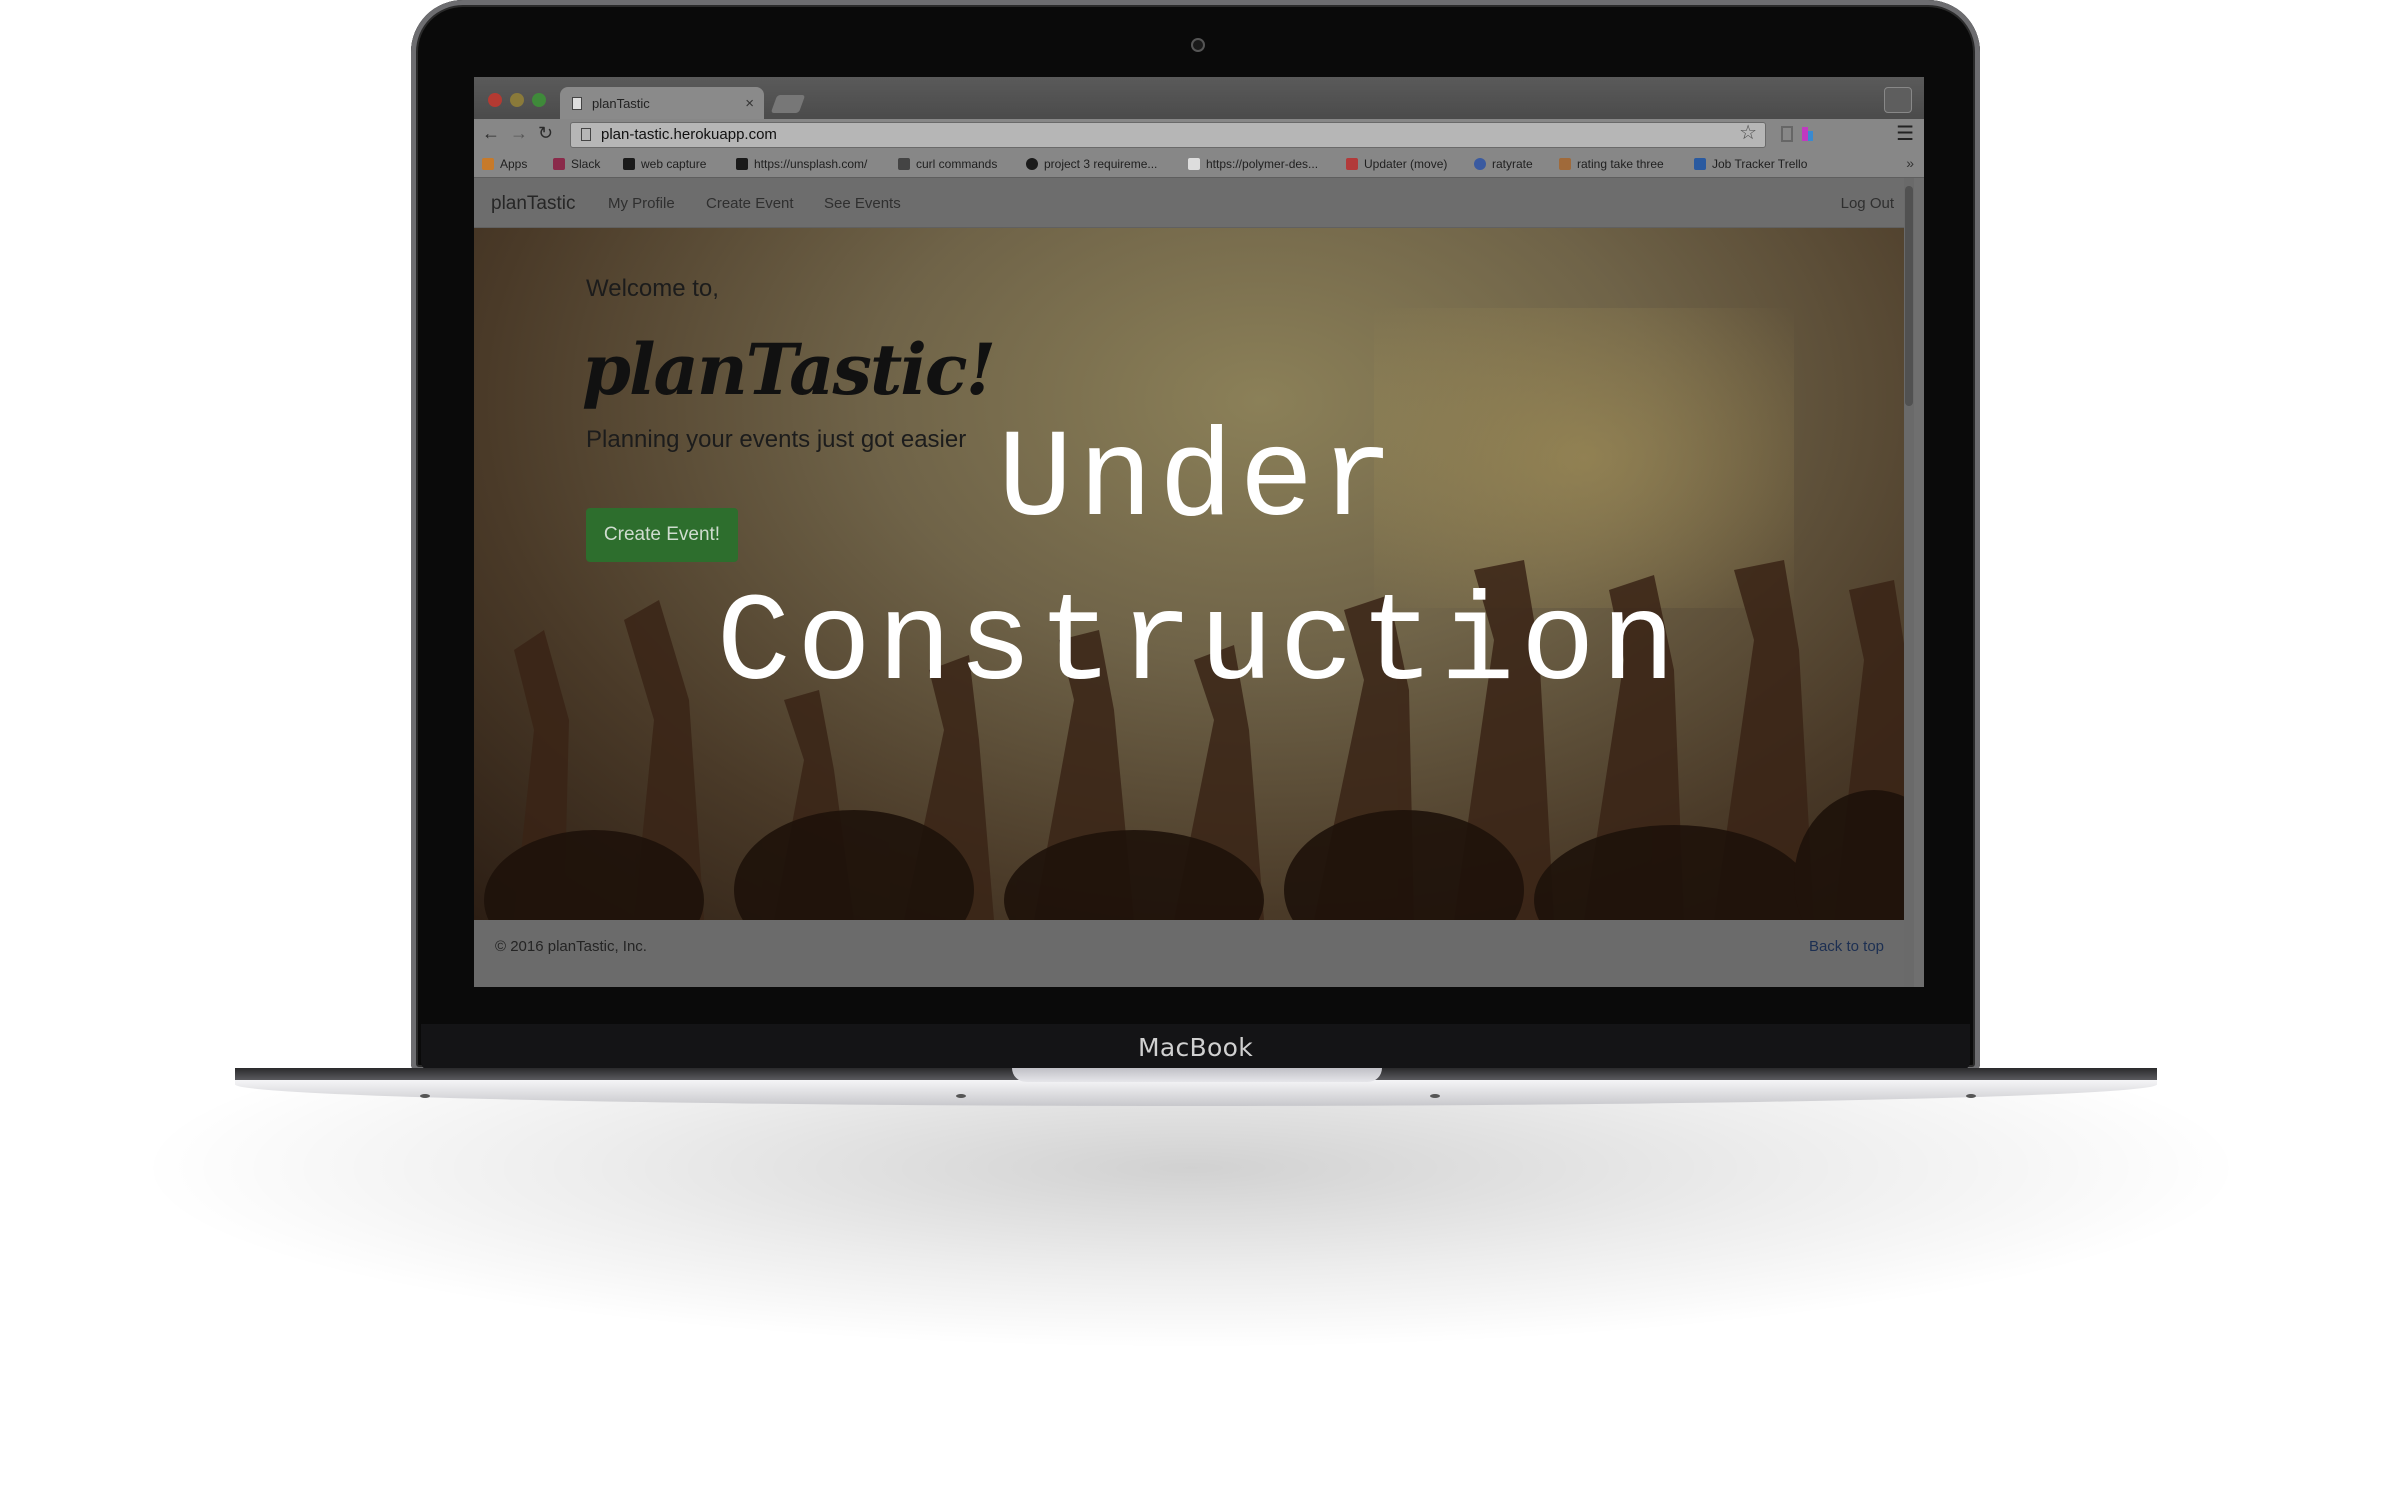  I want to click on bookmark-job-tracker: Job Tracker Trello, so click(1750, 164).